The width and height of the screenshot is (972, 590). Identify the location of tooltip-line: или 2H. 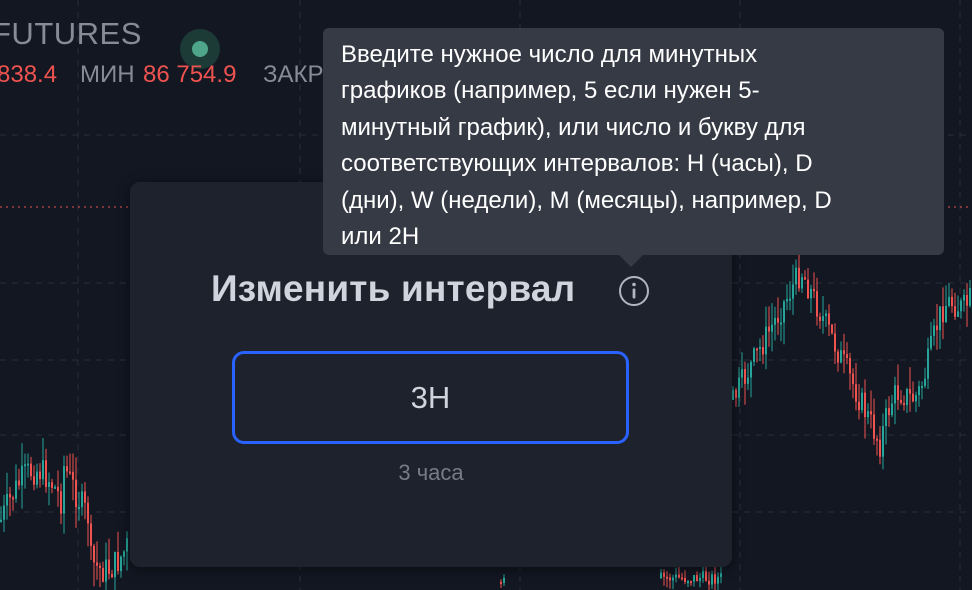
(380, 237).